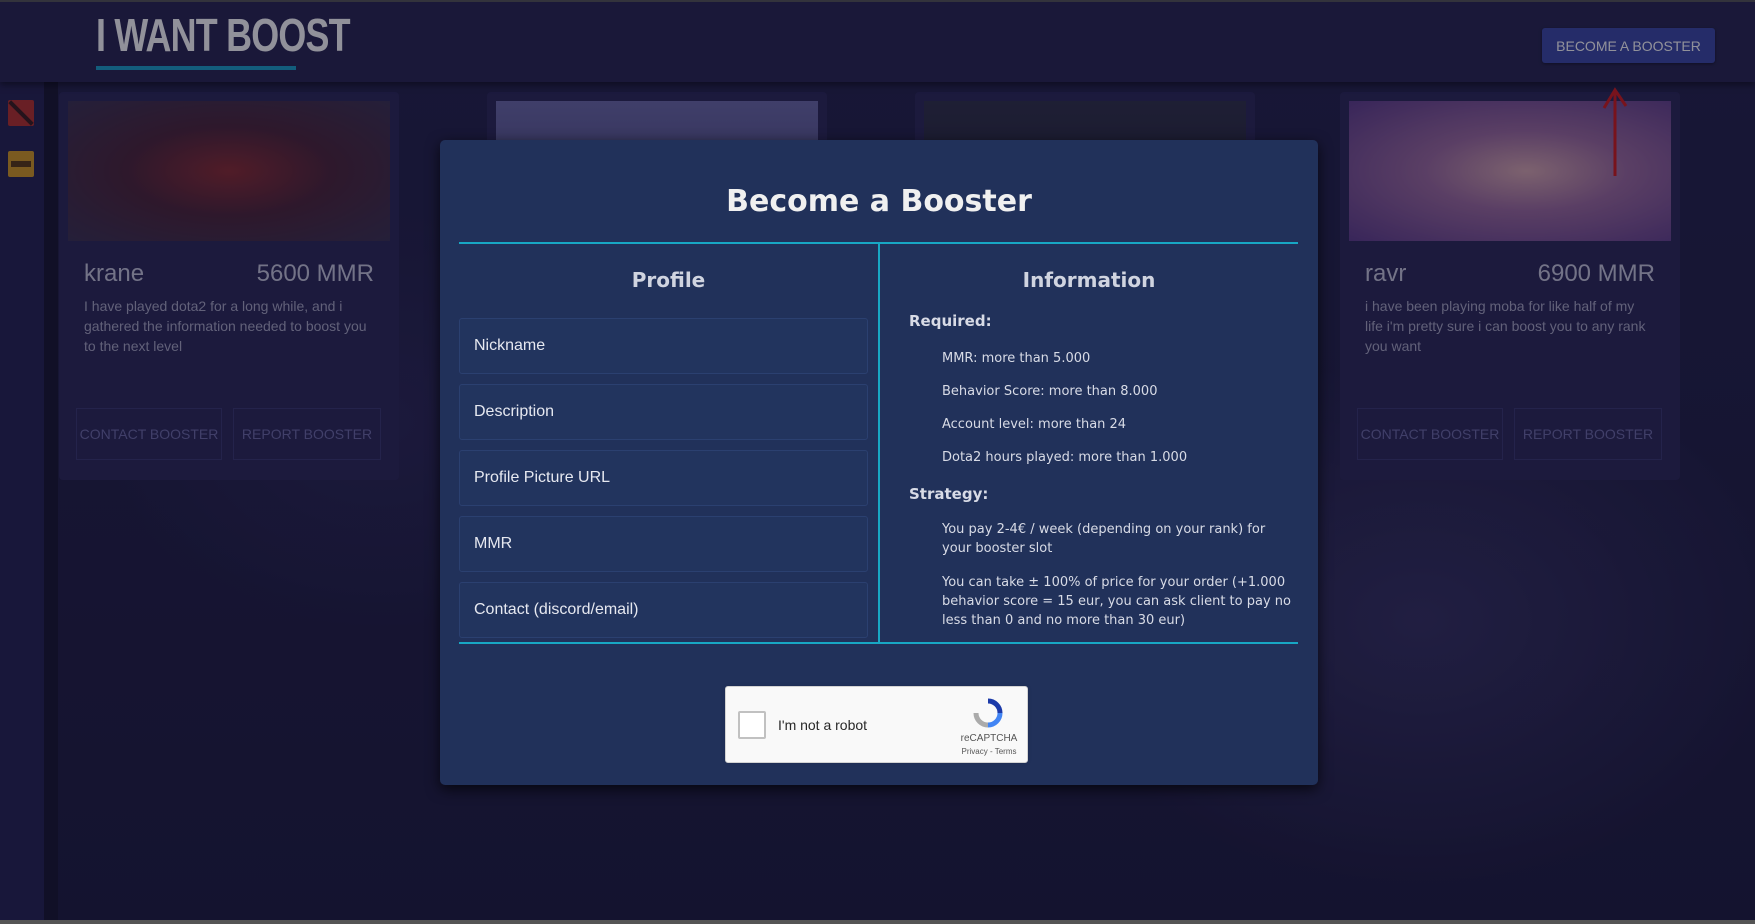 This screenshot has width=1755, height=924. I want to click on description-field, so click(663, 412).